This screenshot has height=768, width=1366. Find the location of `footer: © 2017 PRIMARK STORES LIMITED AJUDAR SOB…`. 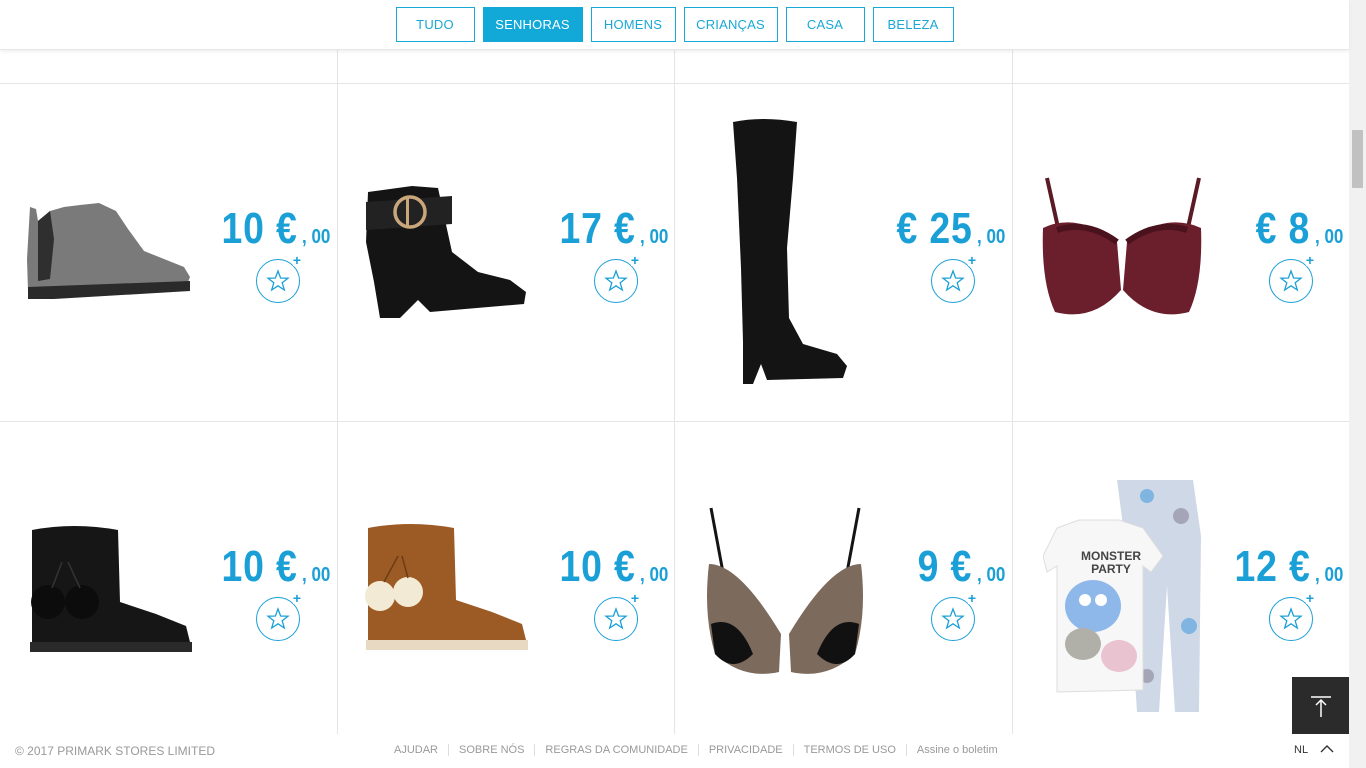

footer: © 2017 PRIMARK STORES LIMITED AJUDAR SOB… is located at coordinates (674, 751).